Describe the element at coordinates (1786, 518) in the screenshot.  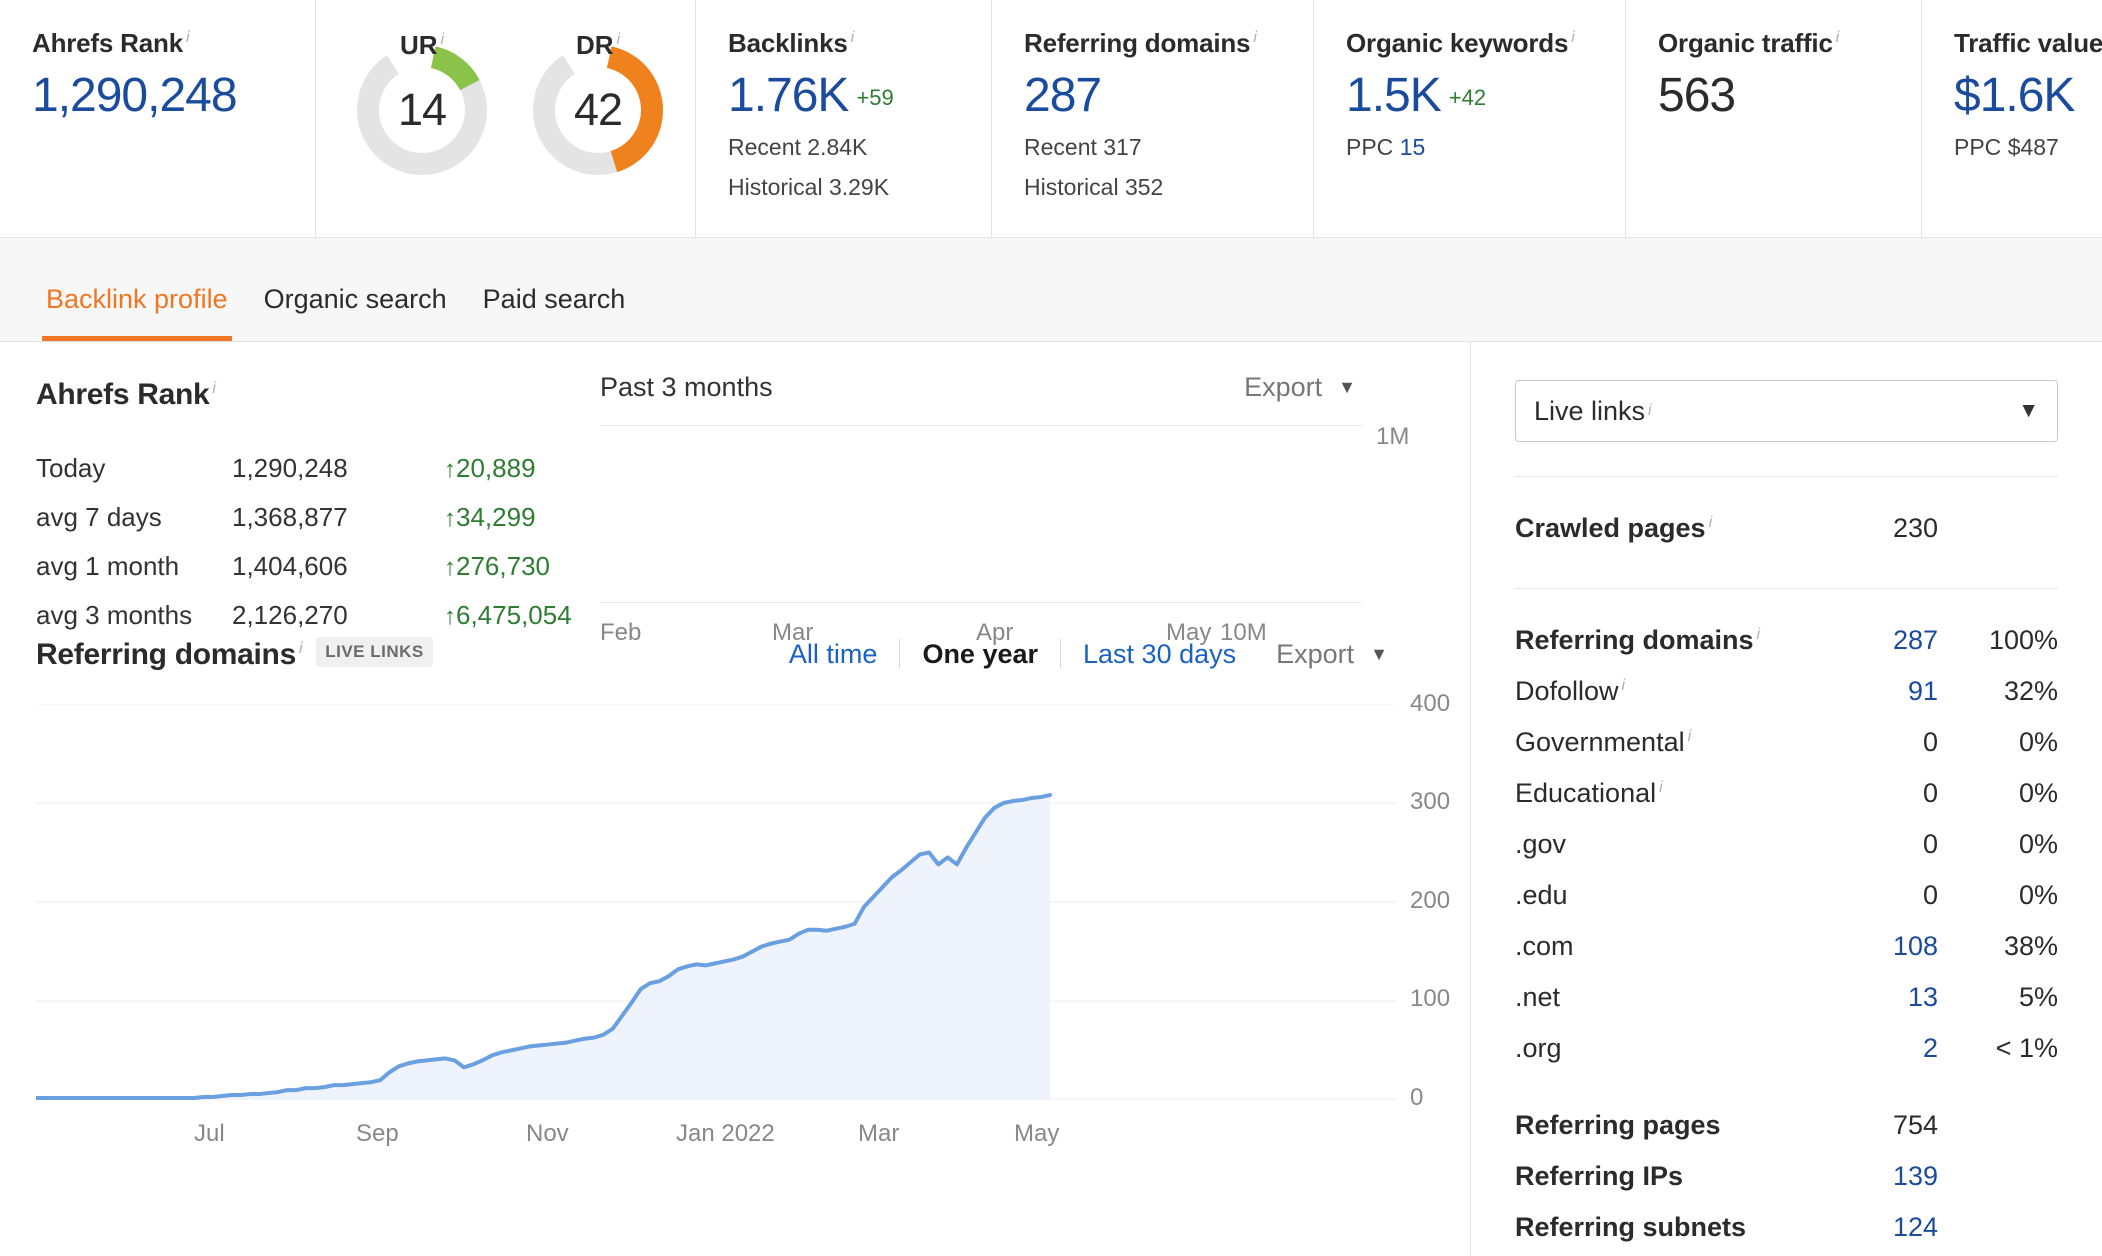
I see `crawled-pages-table: Crawled pages i 230` at that location.